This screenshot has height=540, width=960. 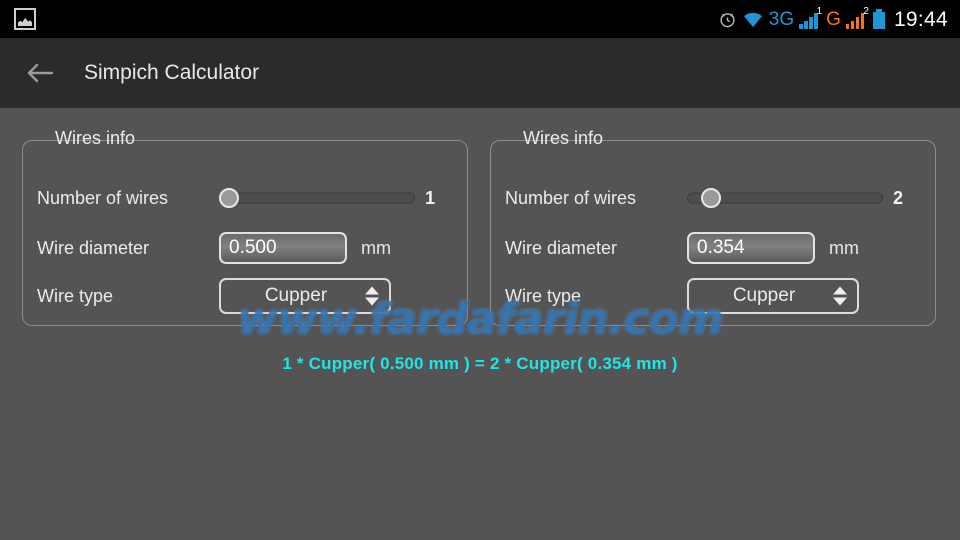 I want to click on wire-type-value-left: Cupper, so click(x=296, y=295).